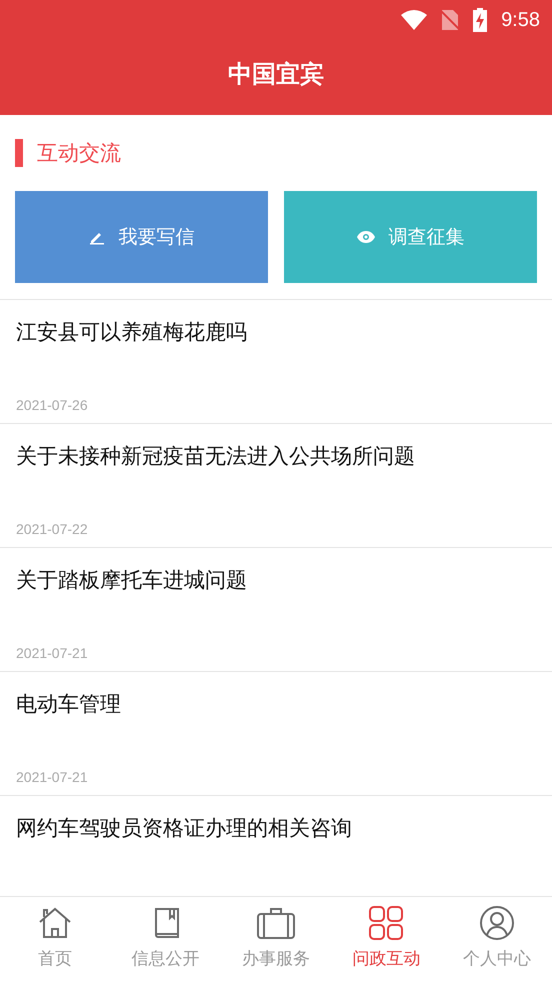 The image size is (552, 981). I want to click on battery-charging-icon, so click(480, 20).